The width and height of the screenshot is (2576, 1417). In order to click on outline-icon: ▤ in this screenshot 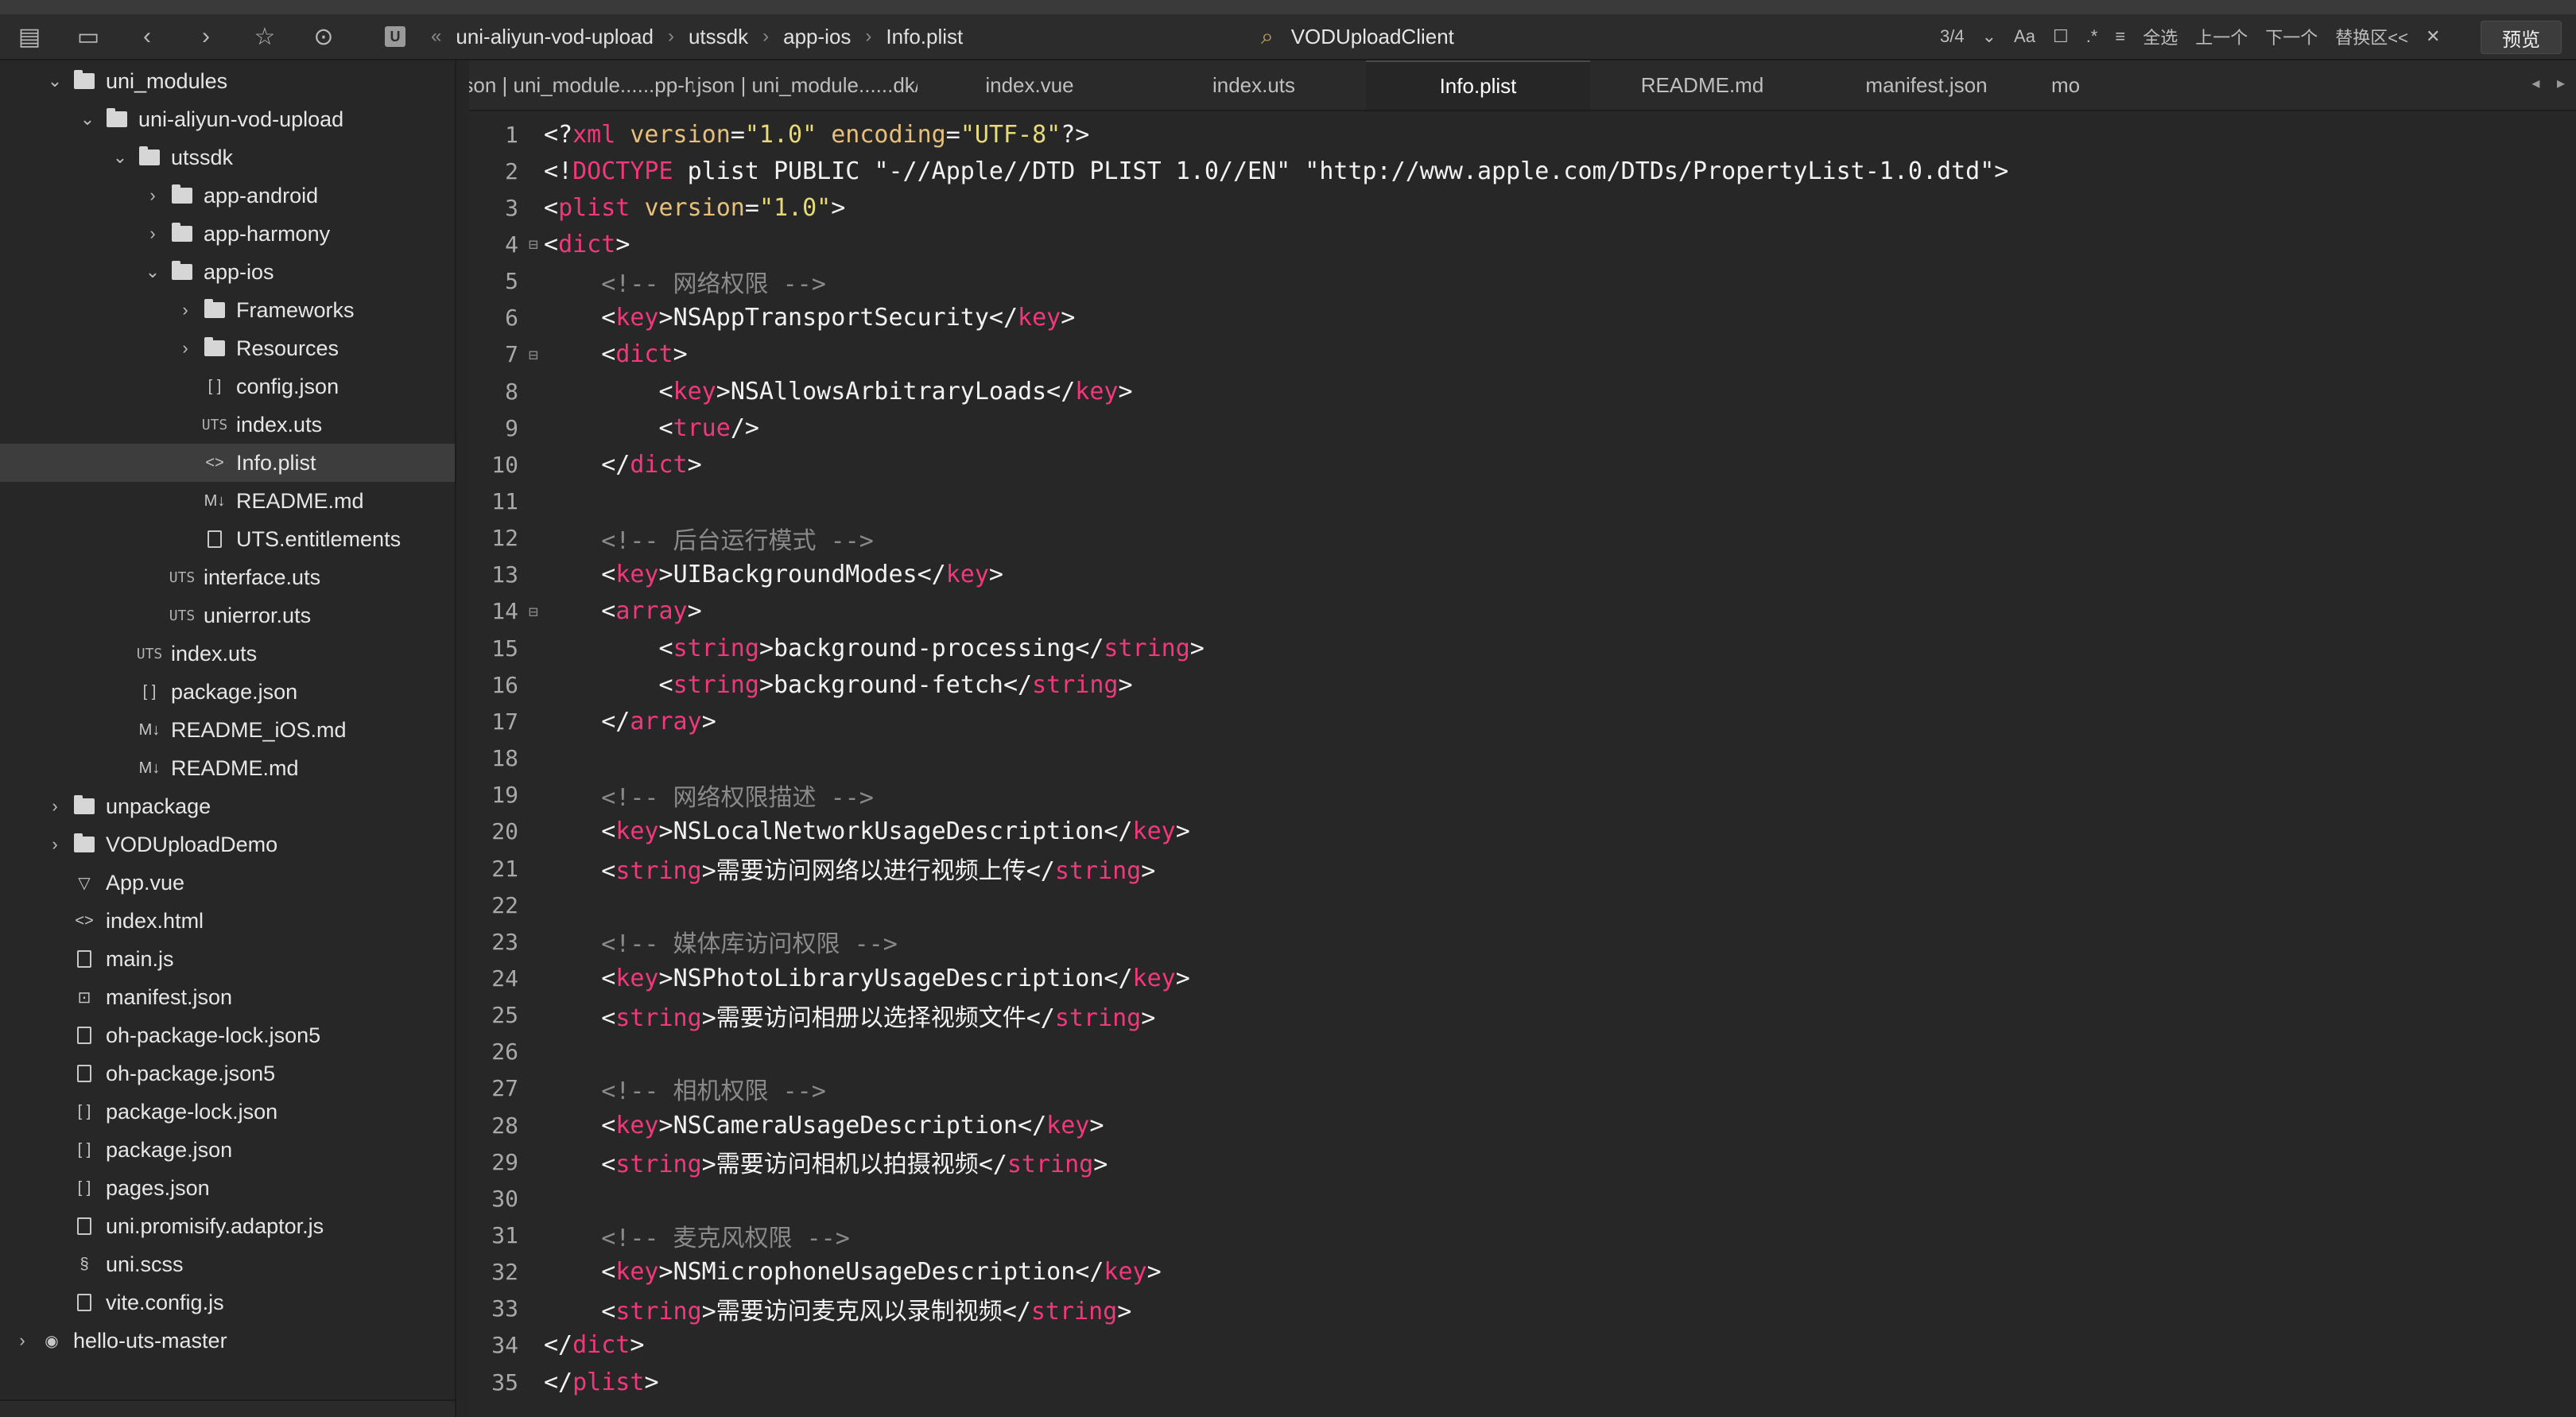, I will do `click(30, 36)`.